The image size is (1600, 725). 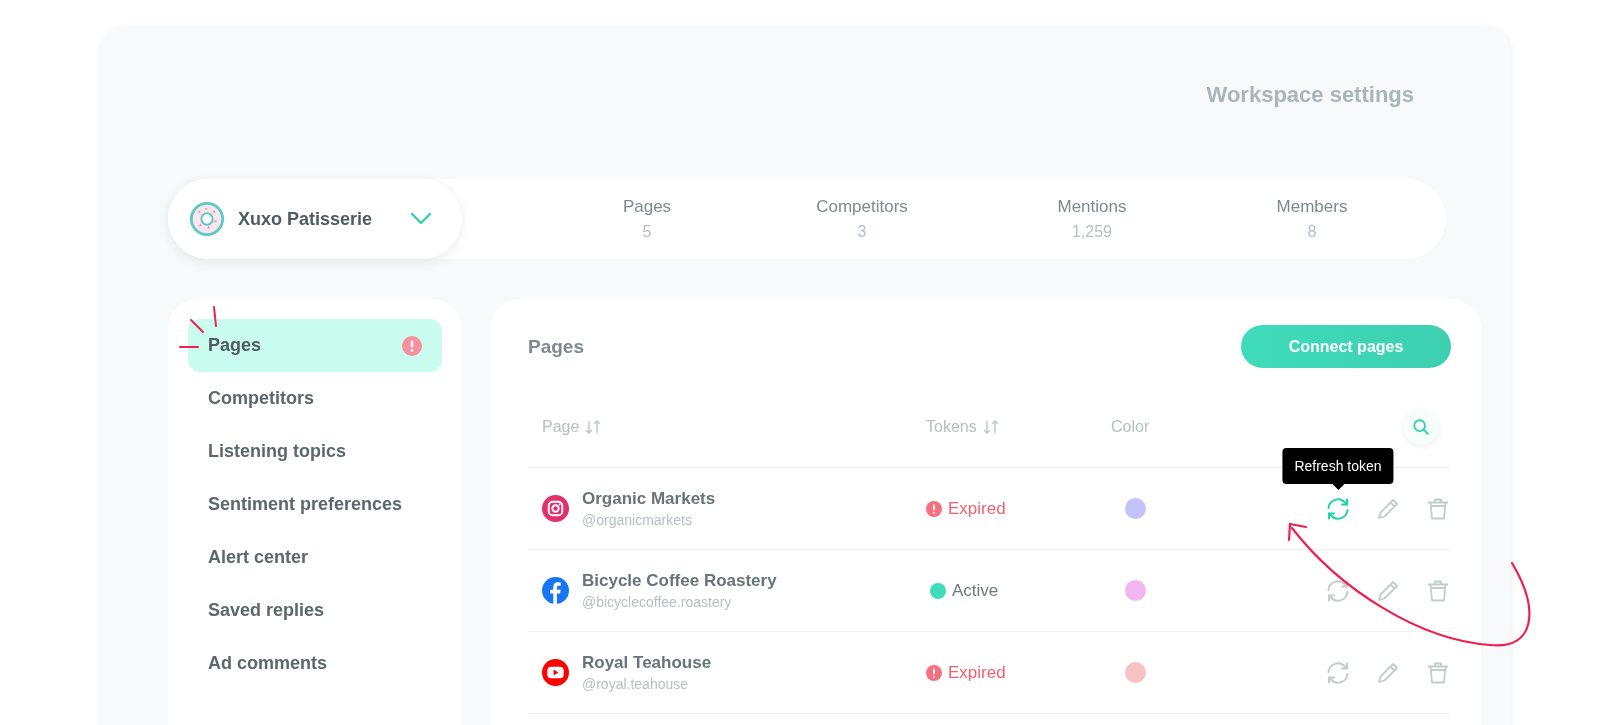 What do you see at coordinates (315, 398) in the screenshot?
I see `sidebar-item: Competitors` at bounding box center [315, 398].